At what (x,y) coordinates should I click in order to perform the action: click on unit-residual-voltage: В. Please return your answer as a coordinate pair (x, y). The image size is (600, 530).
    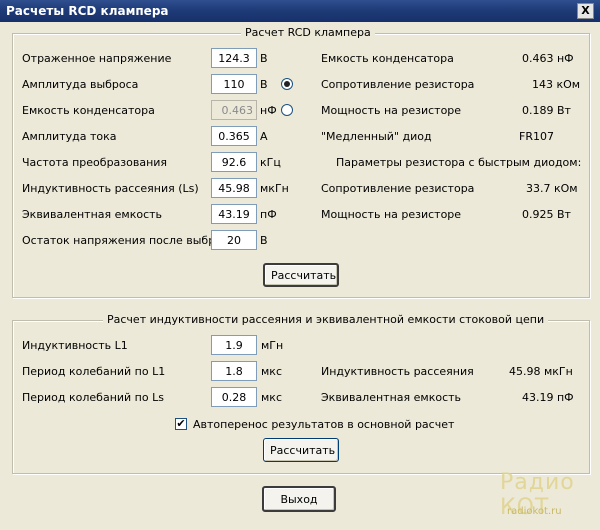
    Looking at the image, I should click on (264, 240).